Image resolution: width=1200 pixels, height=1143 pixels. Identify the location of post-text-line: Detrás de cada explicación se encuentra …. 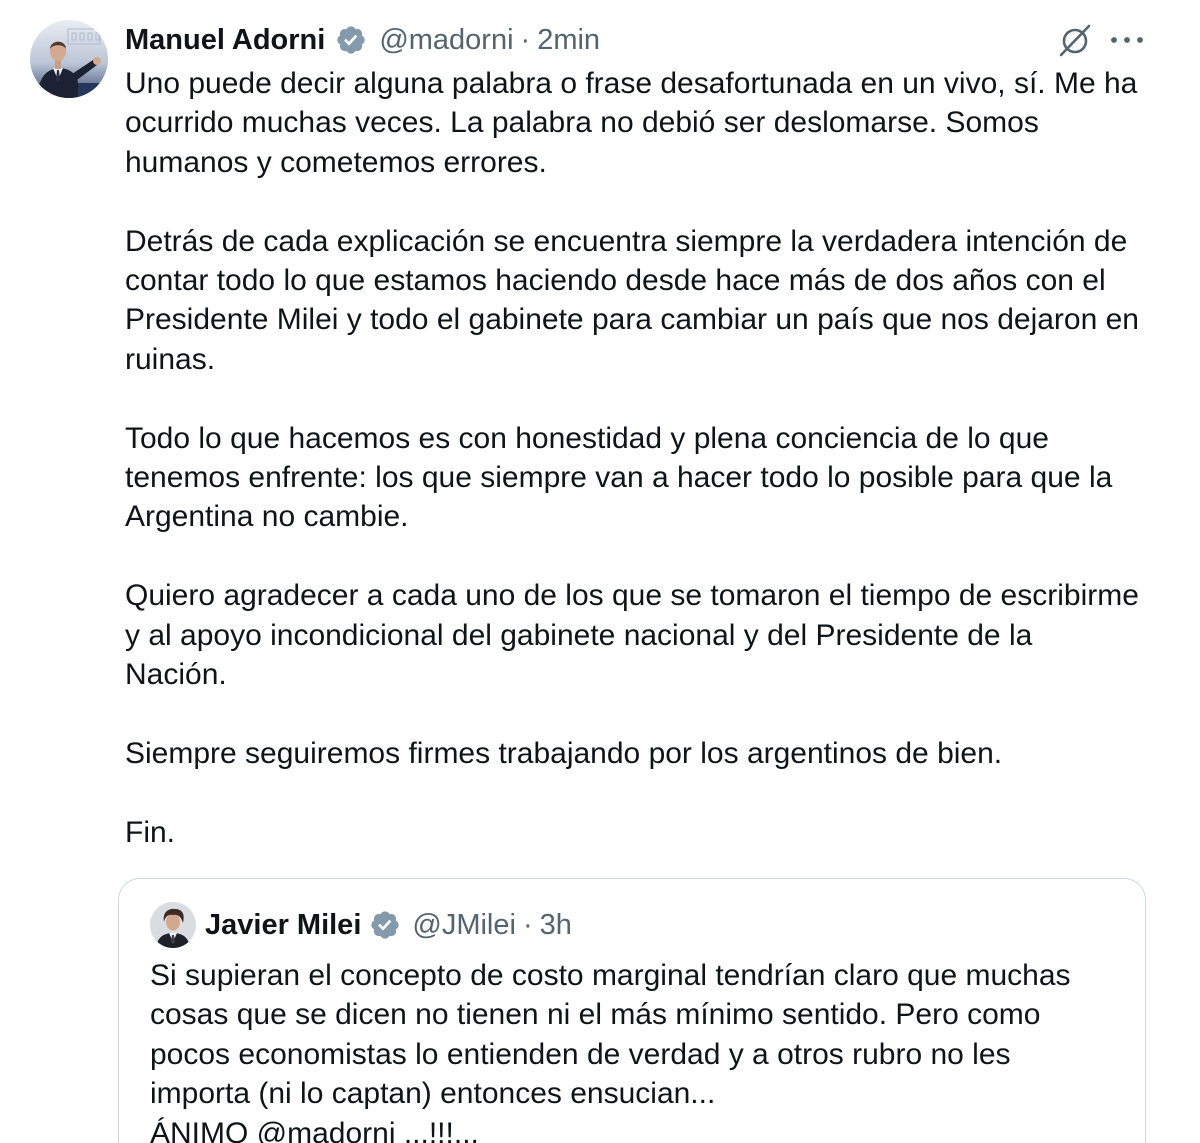
(626, 241).